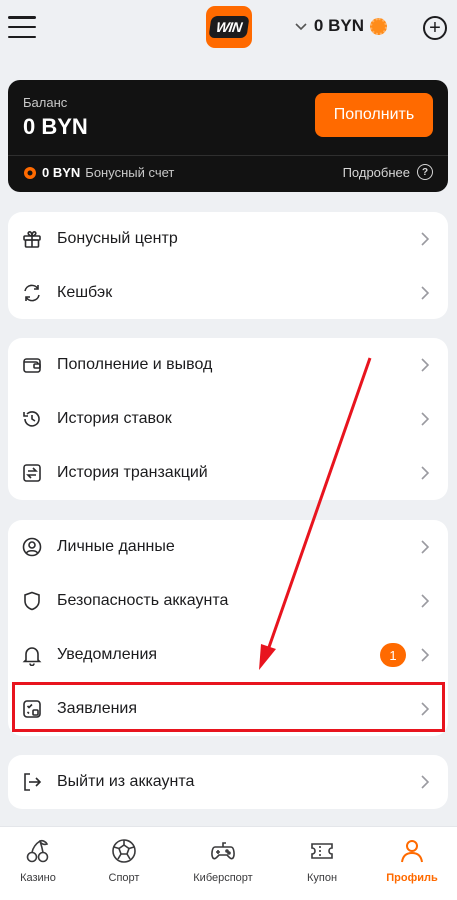 The width and height of the screenshot is (457, 900). Describe the element at coordinates (33, 782) in the screenshot. I see `logout-icon` at that location.